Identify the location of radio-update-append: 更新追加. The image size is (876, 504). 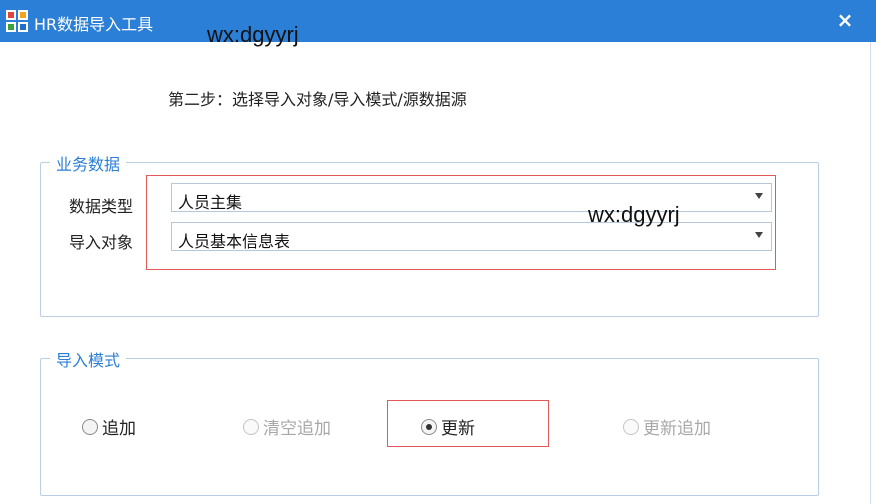
(667, 426).